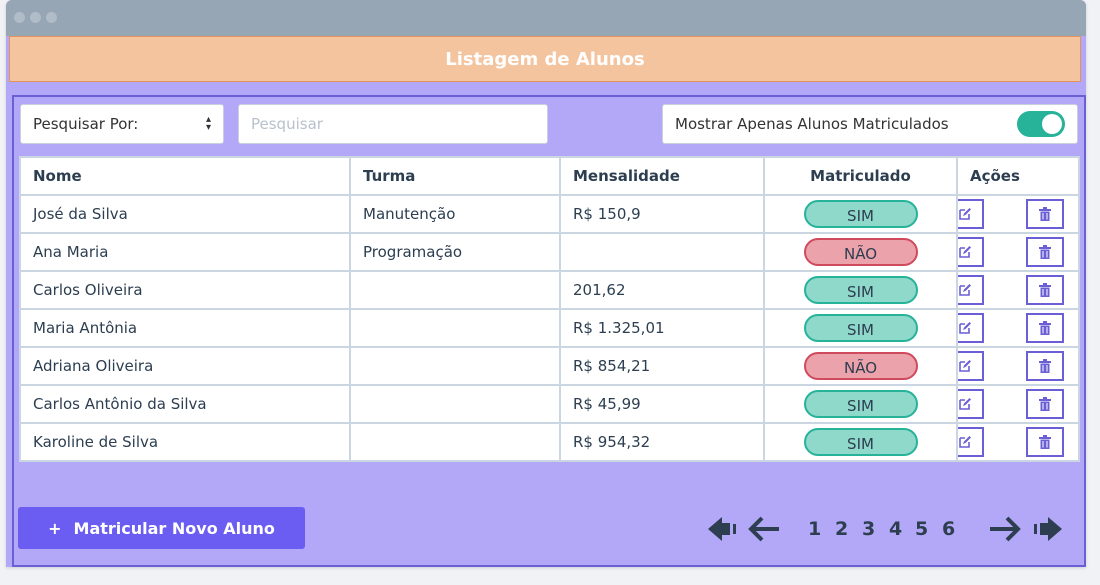  What do you see at coordinates (546, 18) in the screenshot?
I see `window-titlebar` at bounding box center [546, 18].